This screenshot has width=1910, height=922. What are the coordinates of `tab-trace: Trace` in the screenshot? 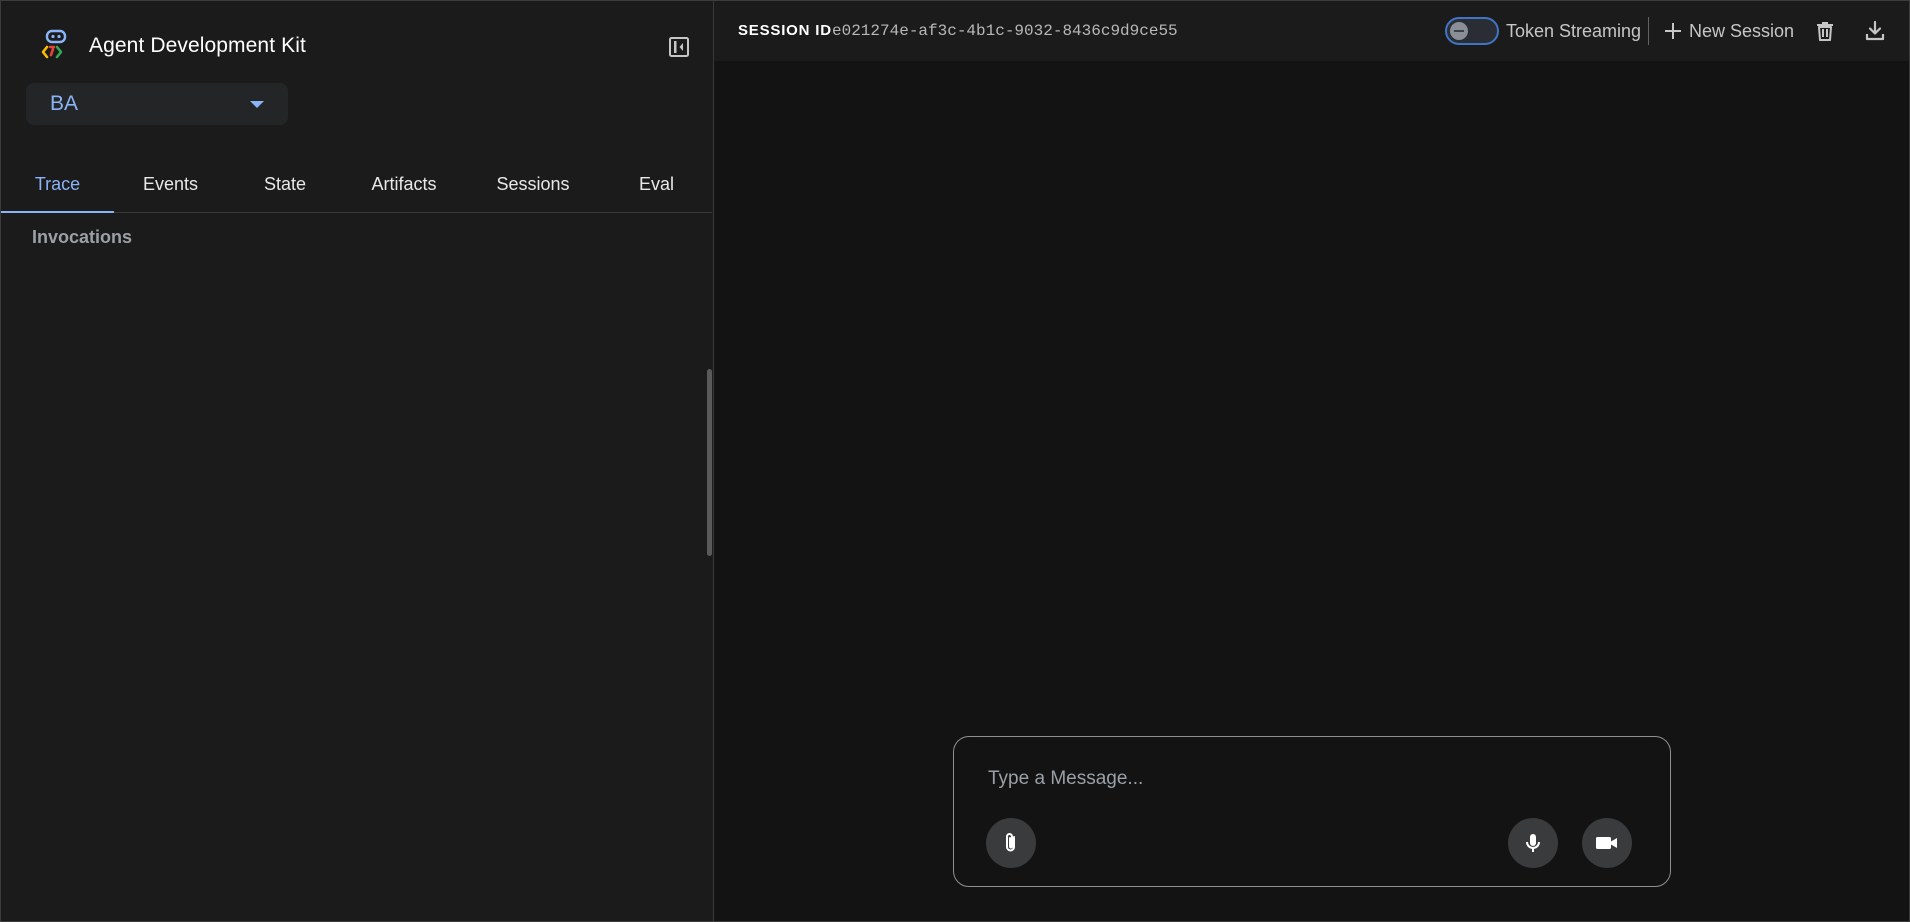 It's located at (57, 184).